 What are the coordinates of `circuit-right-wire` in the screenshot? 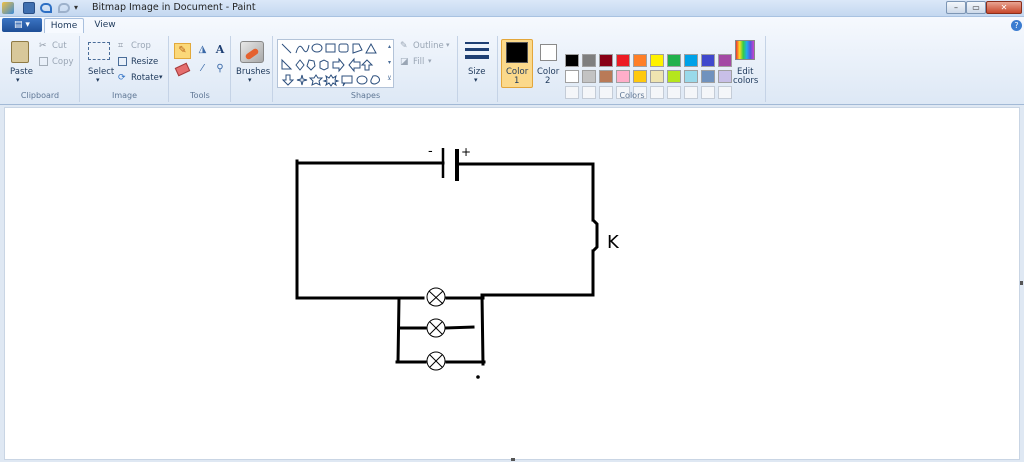 It's located at (538, 273).